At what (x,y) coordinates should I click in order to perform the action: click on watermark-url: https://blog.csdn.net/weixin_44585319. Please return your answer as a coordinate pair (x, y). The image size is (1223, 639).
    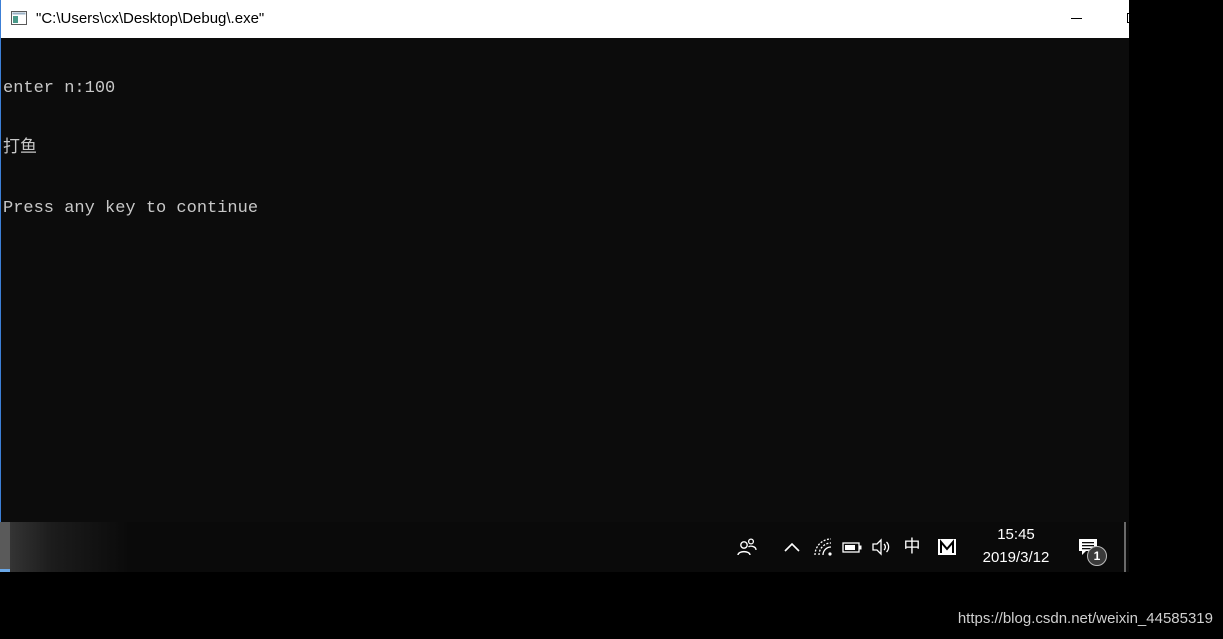
    Looking at the image, I should click on (1085, 618).